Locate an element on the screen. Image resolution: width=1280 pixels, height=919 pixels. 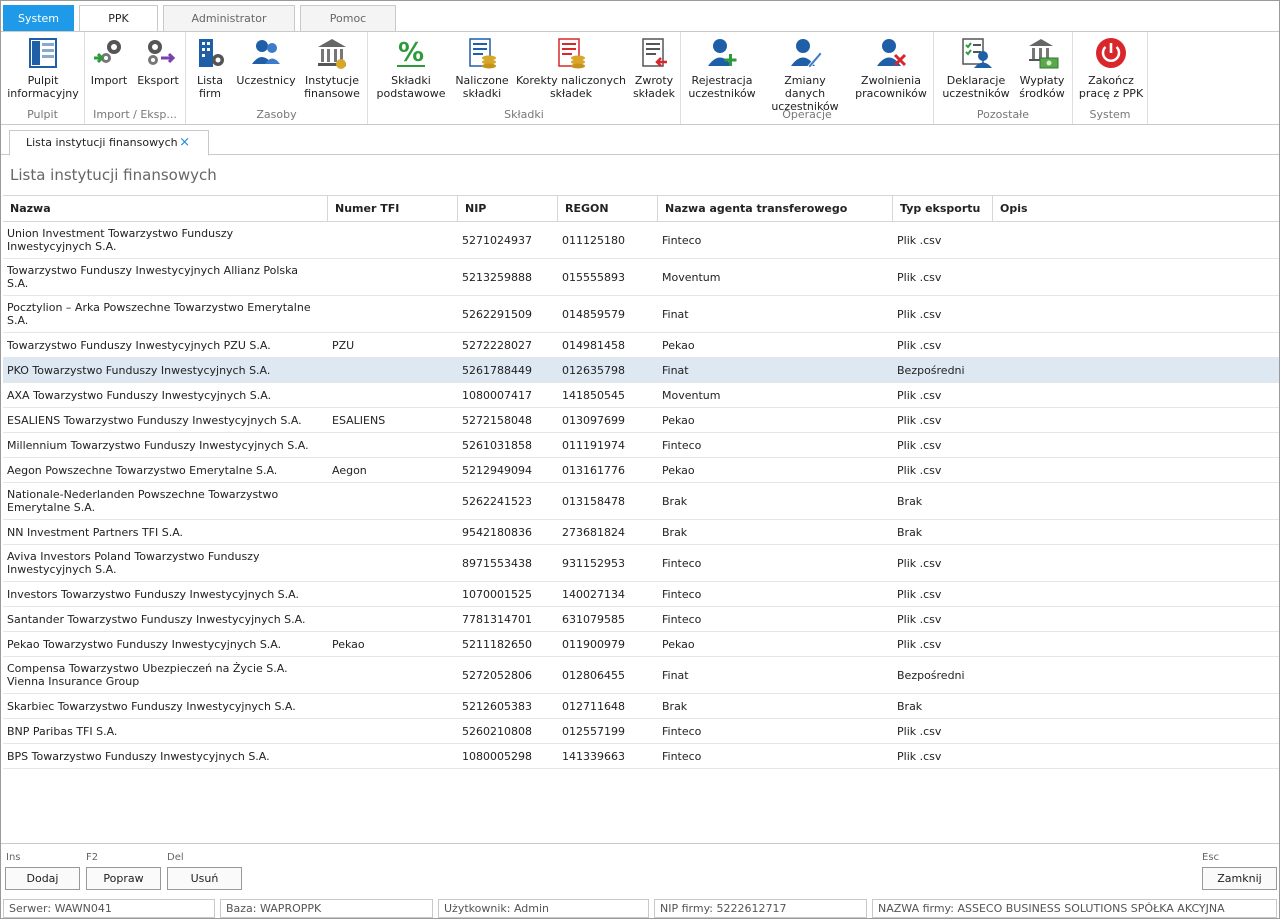
table-cell: 5260210808 is located at coordinates (497, 731).